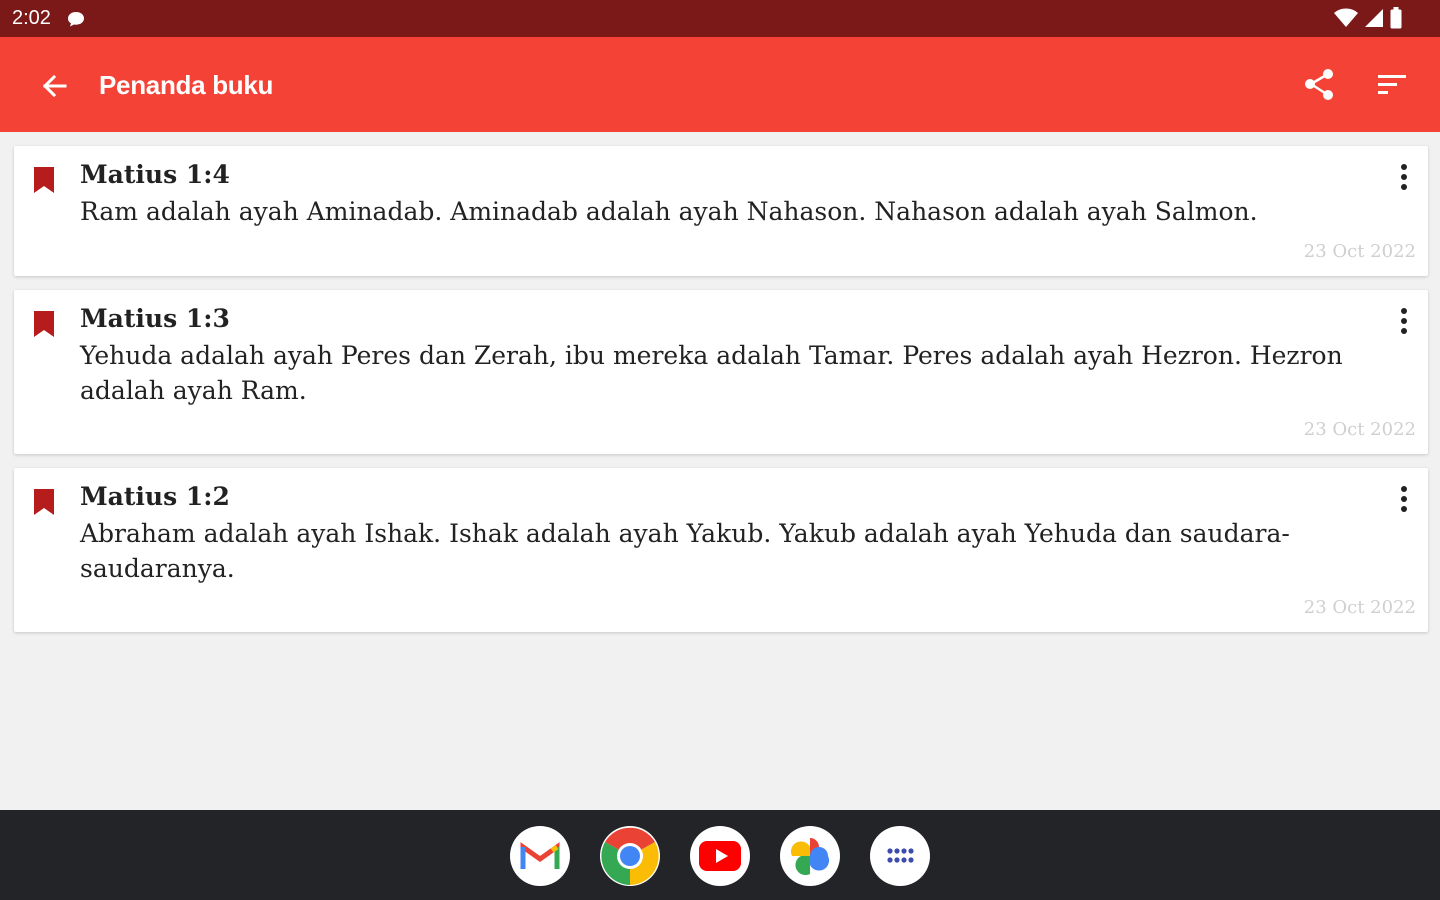  What do you see at coordinates (1346, 17) in the screenshot?
I see `wifi-icon` at bounding box center [1346, 17].